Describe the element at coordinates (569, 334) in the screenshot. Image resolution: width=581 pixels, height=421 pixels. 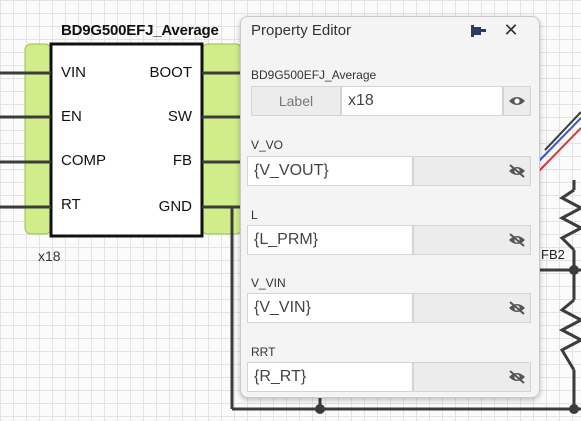
I see `resistor-bottom` at that location.